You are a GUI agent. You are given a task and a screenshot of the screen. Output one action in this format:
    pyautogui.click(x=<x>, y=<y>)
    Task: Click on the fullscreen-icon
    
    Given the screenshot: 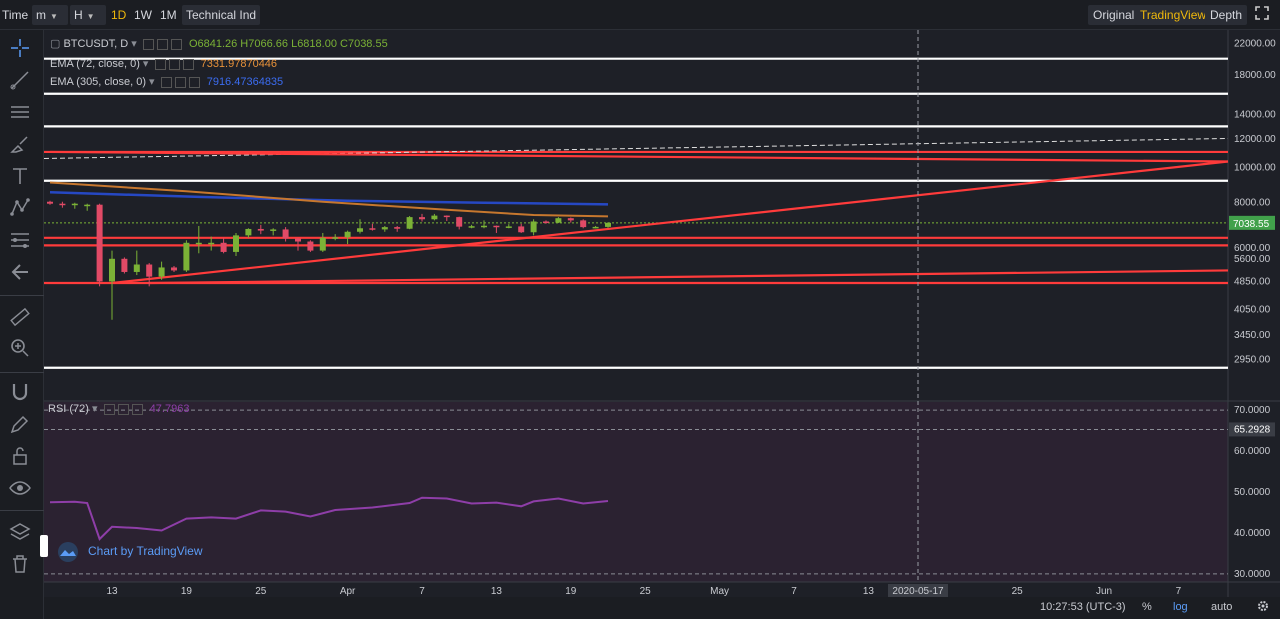 What is the action you would take?
    pyautogui.click(x=1262, y=15)
    